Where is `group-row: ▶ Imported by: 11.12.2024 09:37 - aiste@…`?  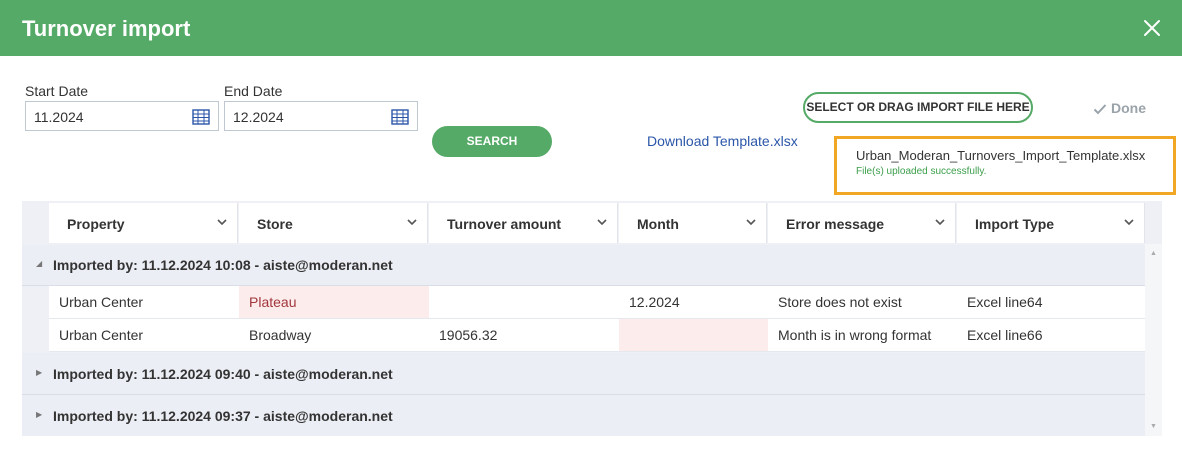
group-row: ▶ Imported by: 11.12.2024 09:37 - aiste@… is located at coordinates (583, 415).